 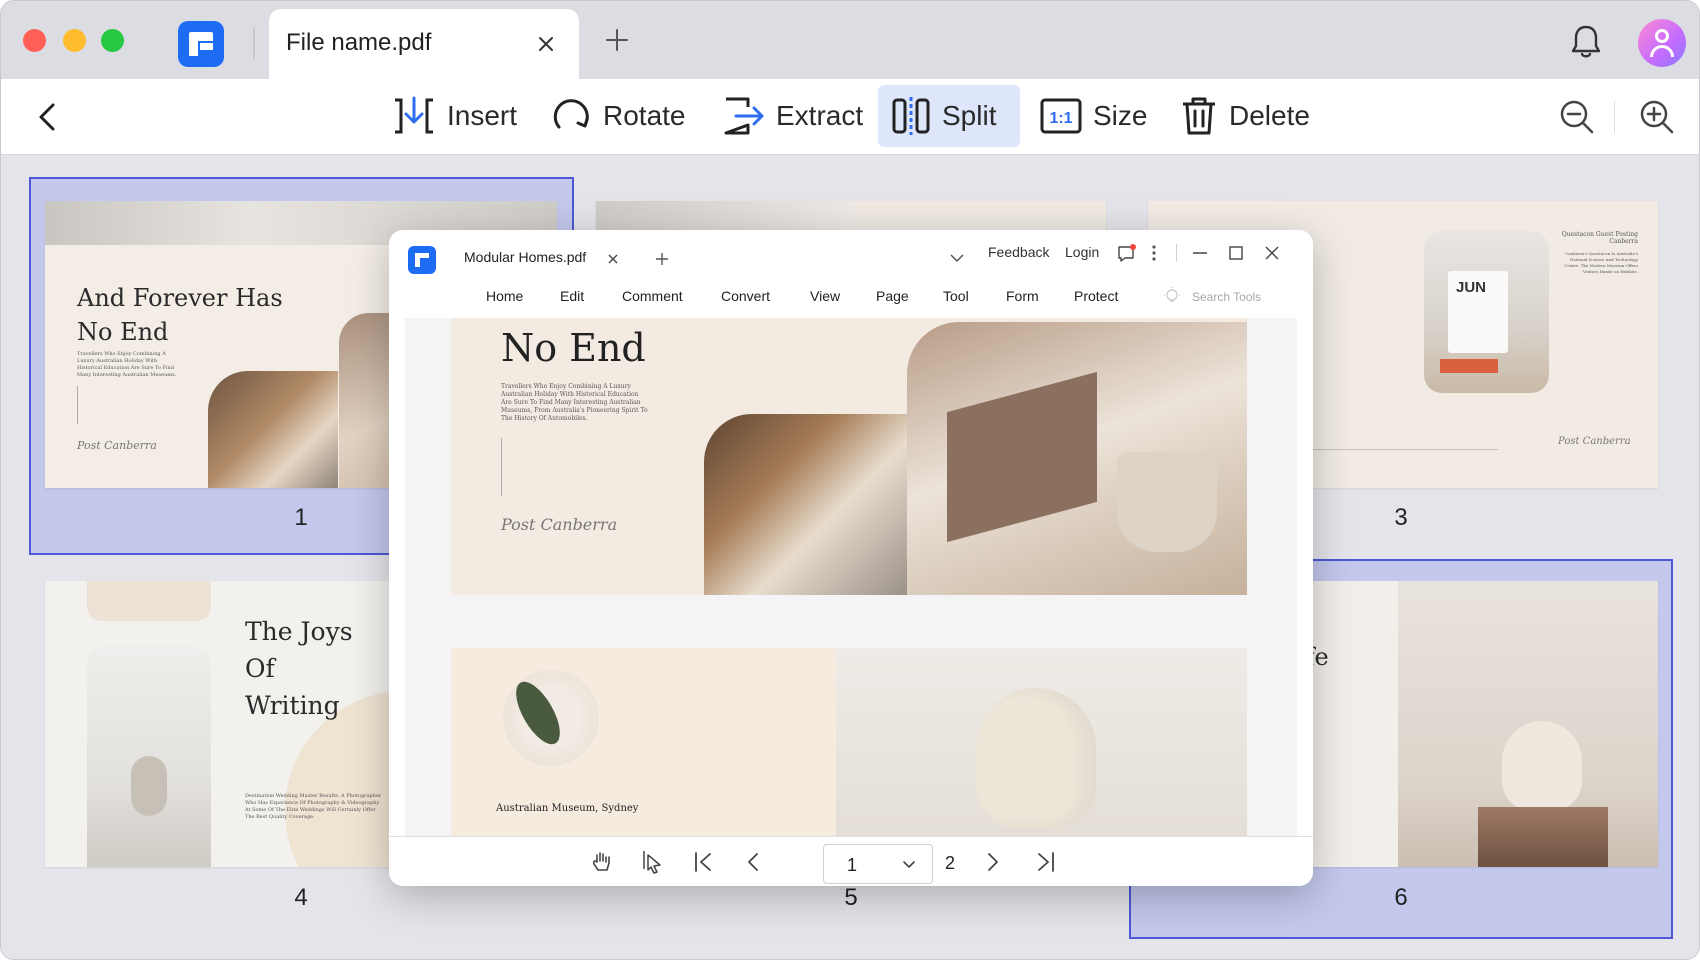 I want to click on close-tab-icon, so click(x=546, y=44).